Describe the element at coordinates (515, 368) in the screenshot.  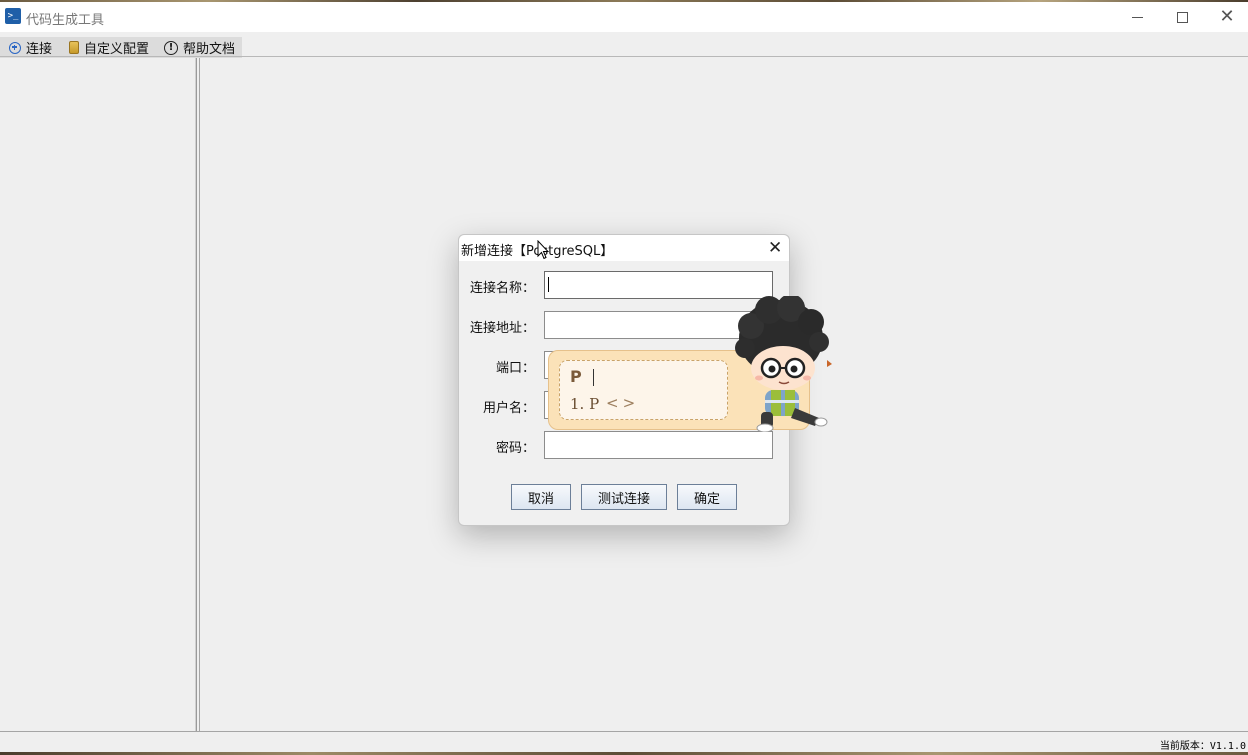
I see `port-label: 端口：` at that location.